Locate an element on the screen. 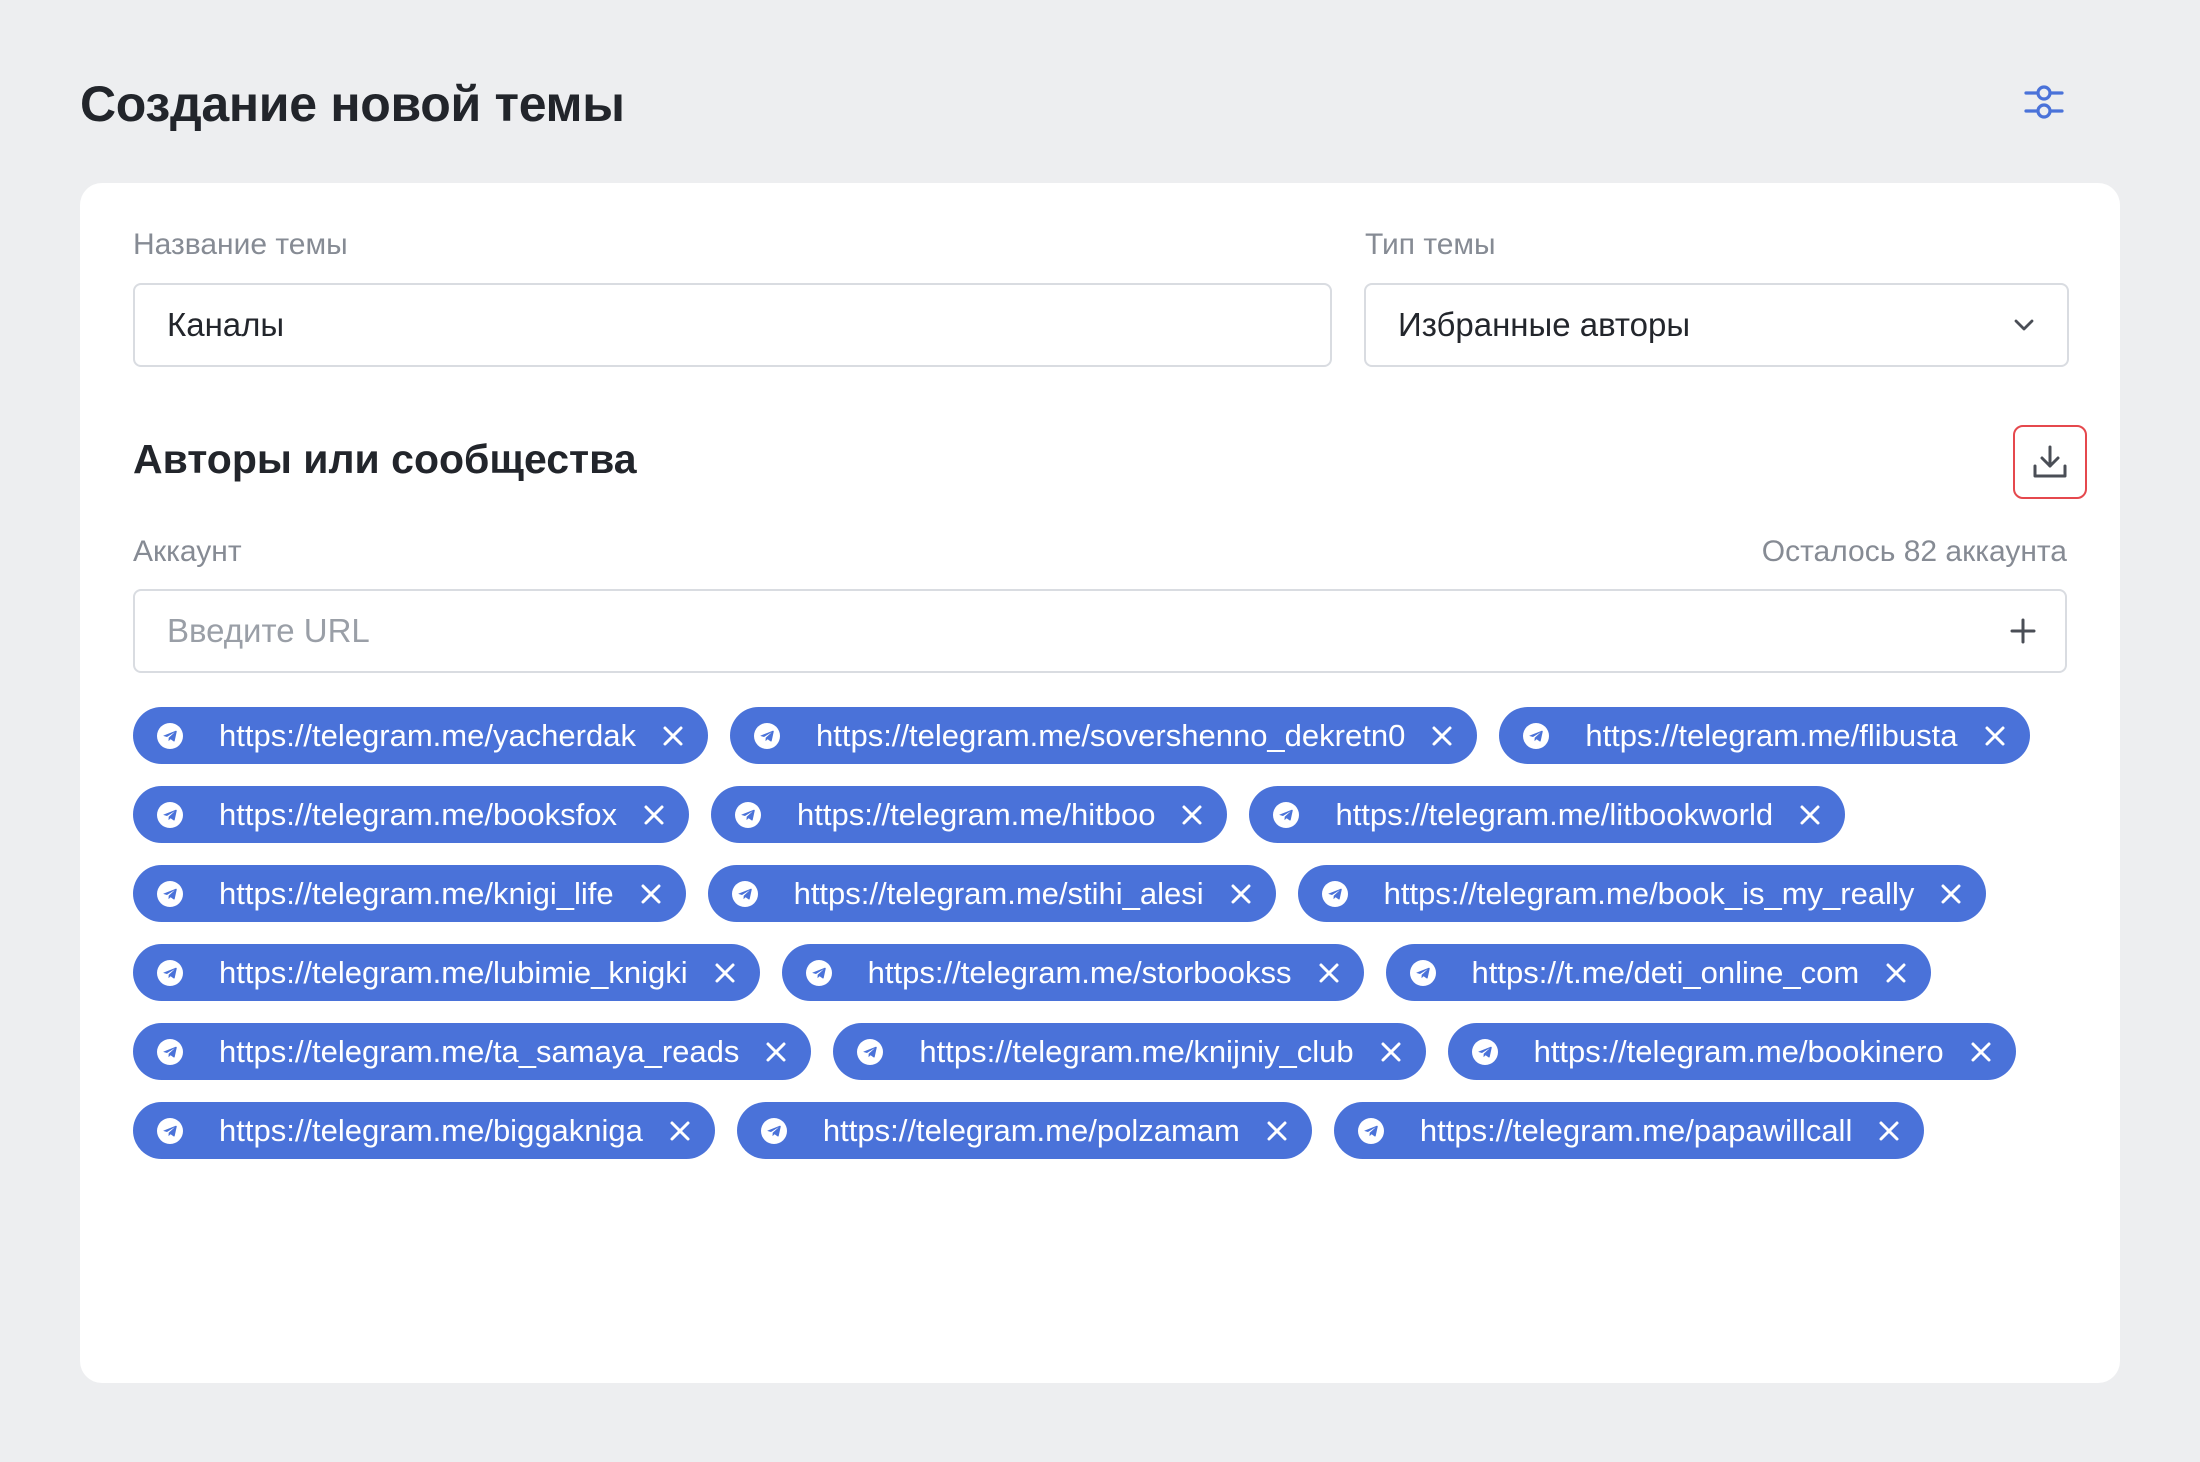  account-tag-url: https://telegram.me/lubimie_knigki is located at coordinates (453, 972).